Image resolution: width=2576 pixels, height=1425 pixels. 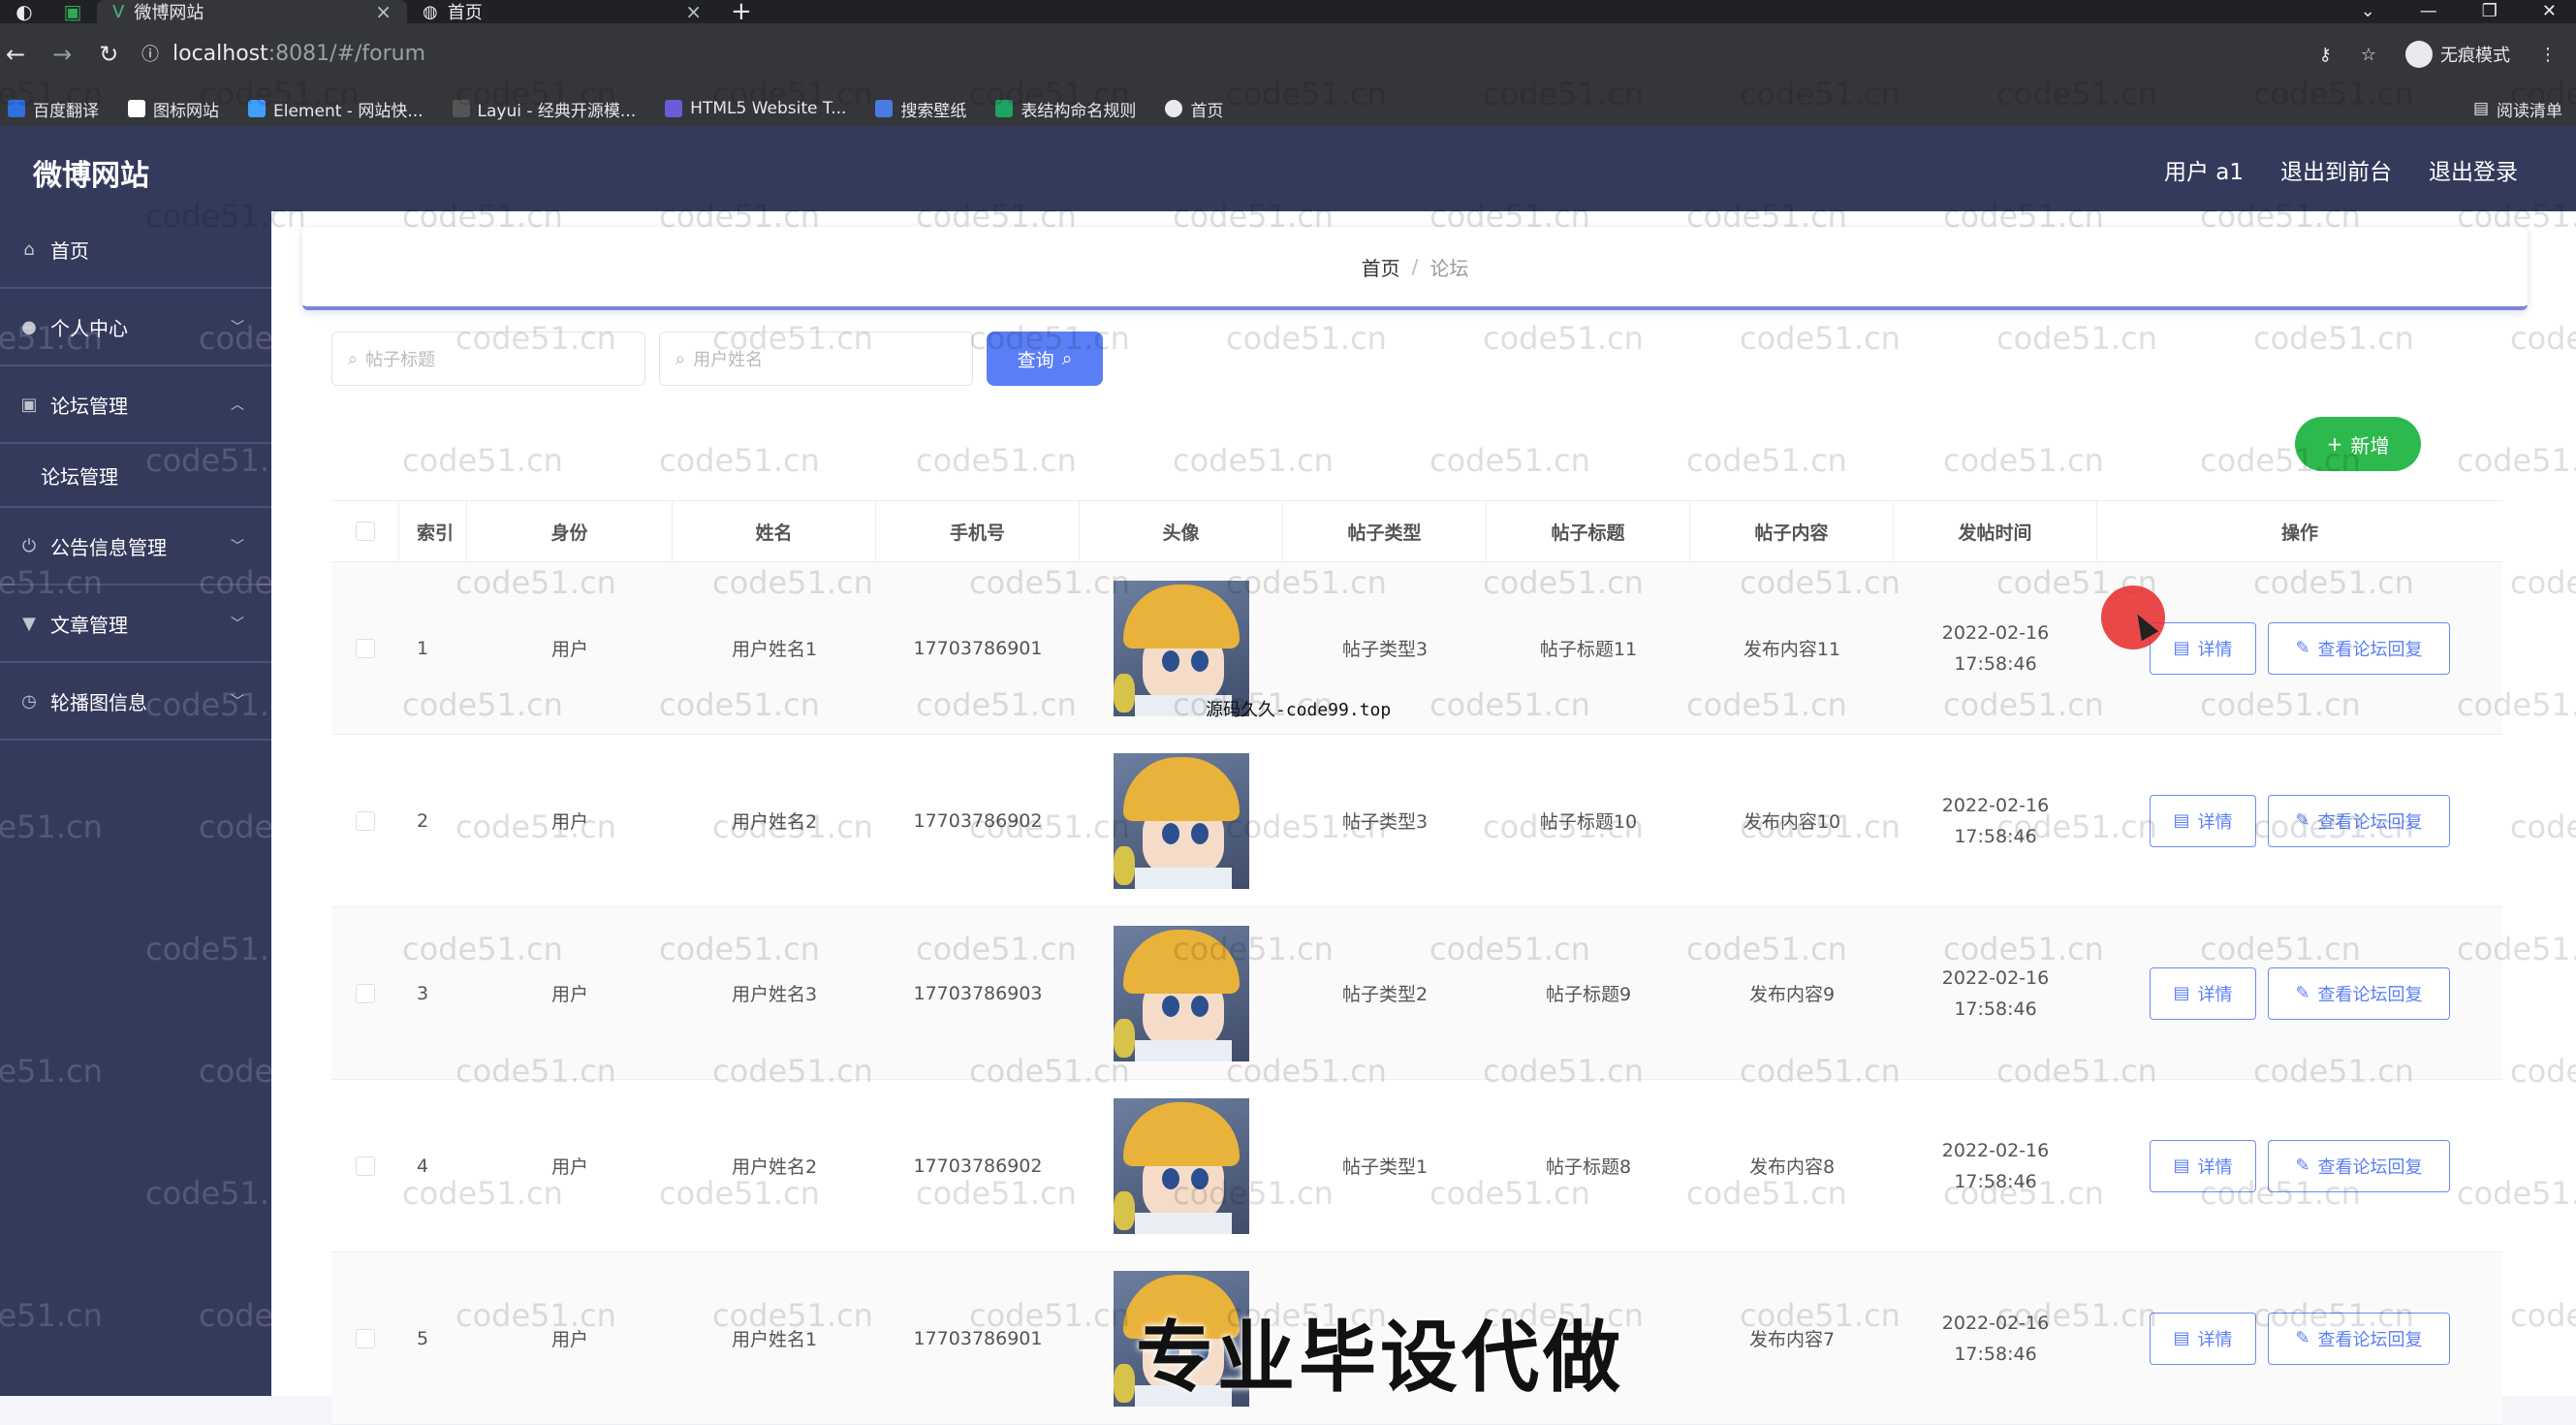 What do you see at coordinates (1385, 531) in the screenshot?
I see `column-header: 帖子类型` at bounding box center [1385, 531].